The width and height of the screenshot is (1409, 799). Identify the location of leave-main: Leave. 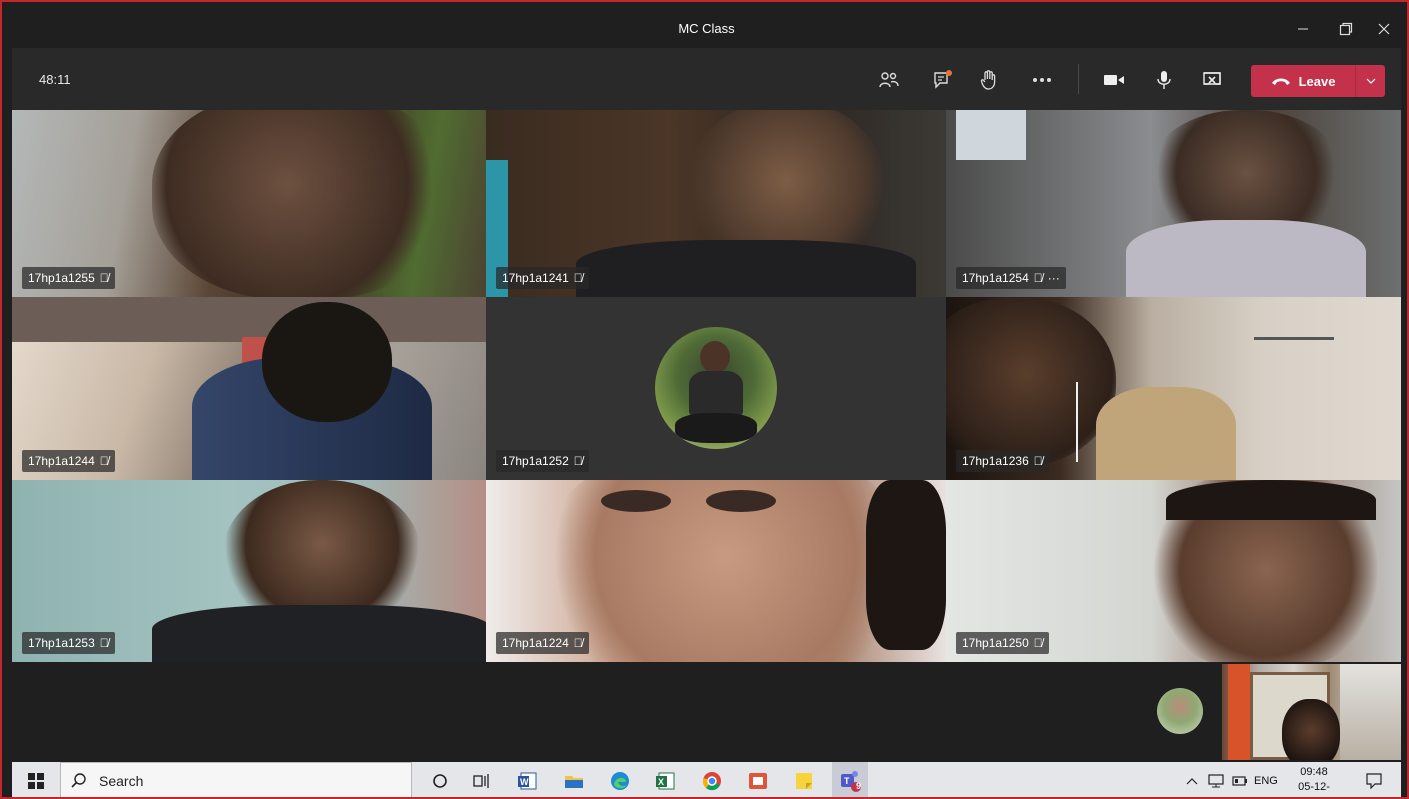
(1303, 81).